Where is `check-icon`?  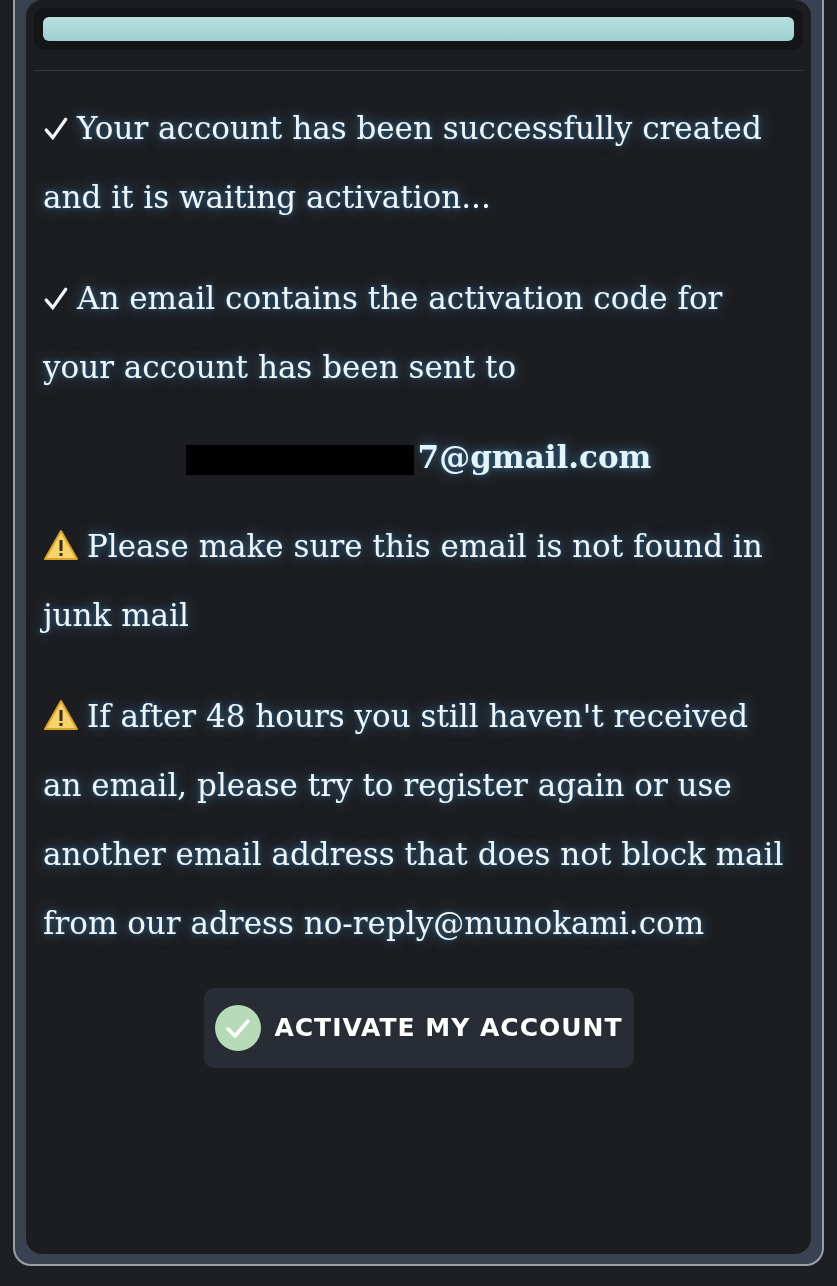 check-icon is located at coordinates (56, 299).